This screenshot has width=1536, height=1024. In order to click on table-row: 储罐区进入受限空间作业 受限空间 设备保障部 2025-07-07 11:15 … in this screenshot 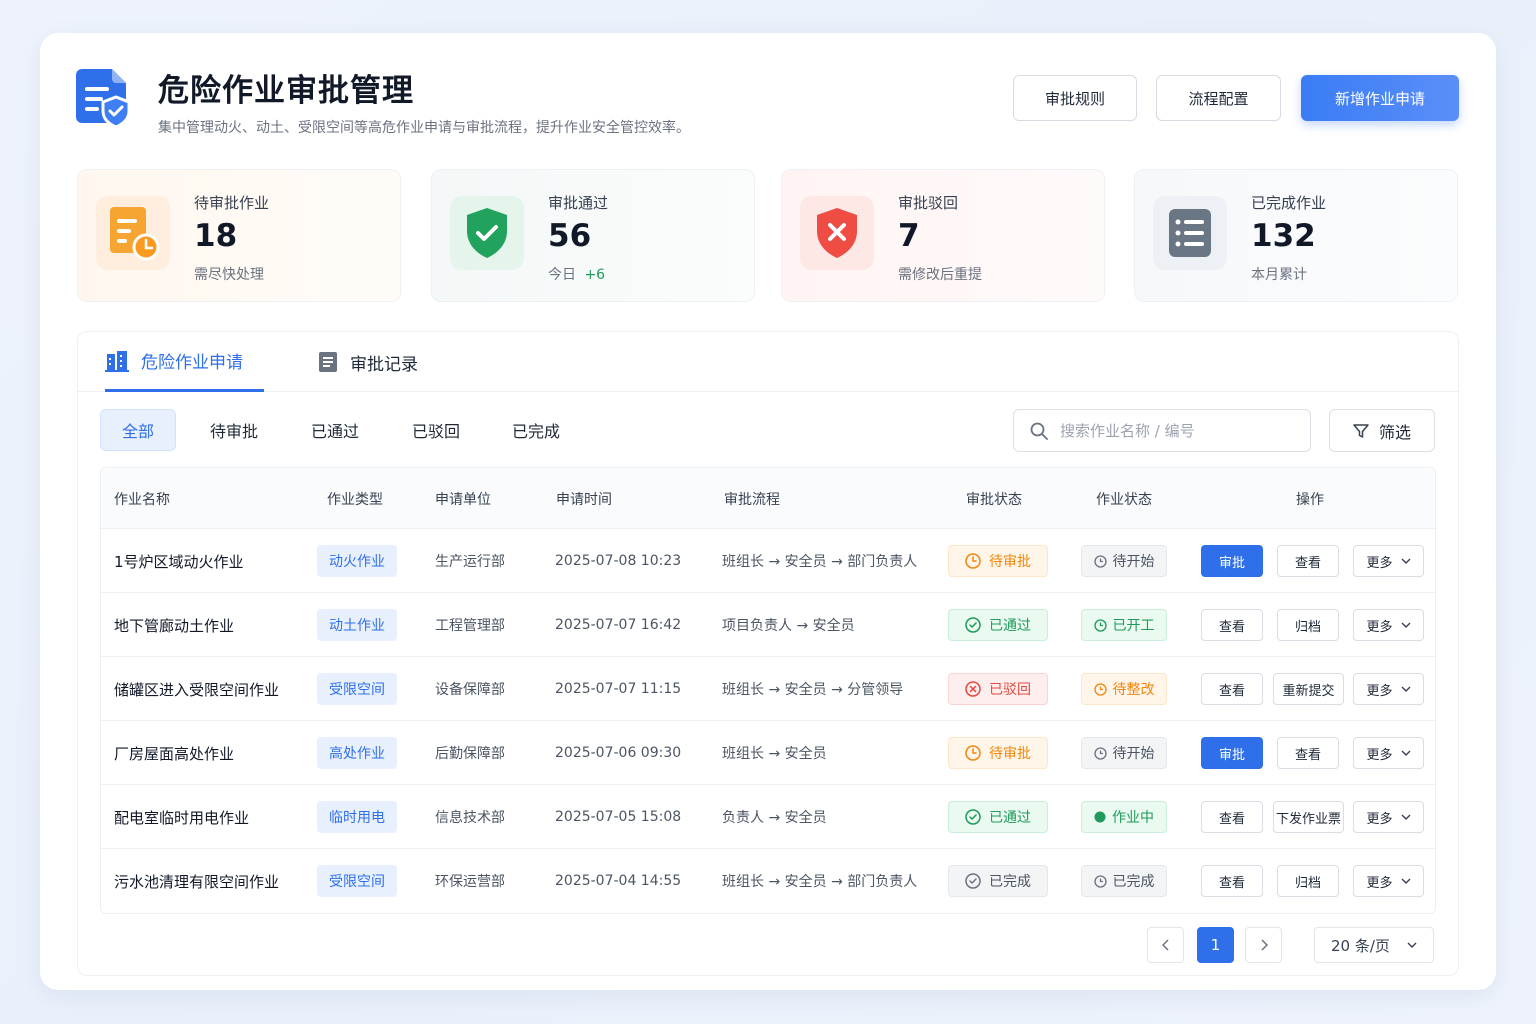, I will do `click(768, 689)`.